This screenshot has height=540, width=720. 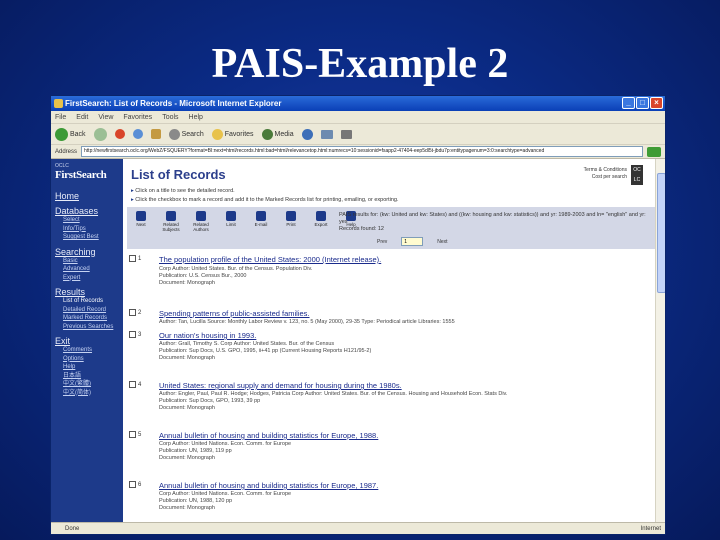 I want to click on star-icon, so click(x=217, y=134).